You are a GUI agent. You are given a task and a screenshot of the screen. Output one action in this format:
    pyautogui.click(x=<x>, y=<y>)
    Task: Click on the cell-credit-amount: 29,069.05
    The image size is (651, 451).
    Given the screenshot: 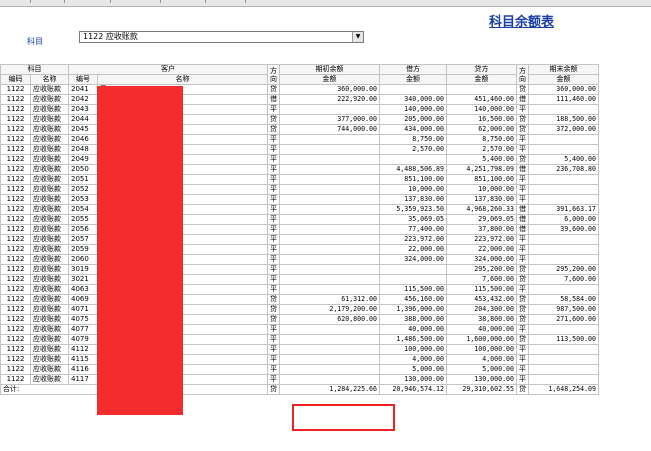 What is the action you would take?
    pyautogui.click(x=481, y=219)
    